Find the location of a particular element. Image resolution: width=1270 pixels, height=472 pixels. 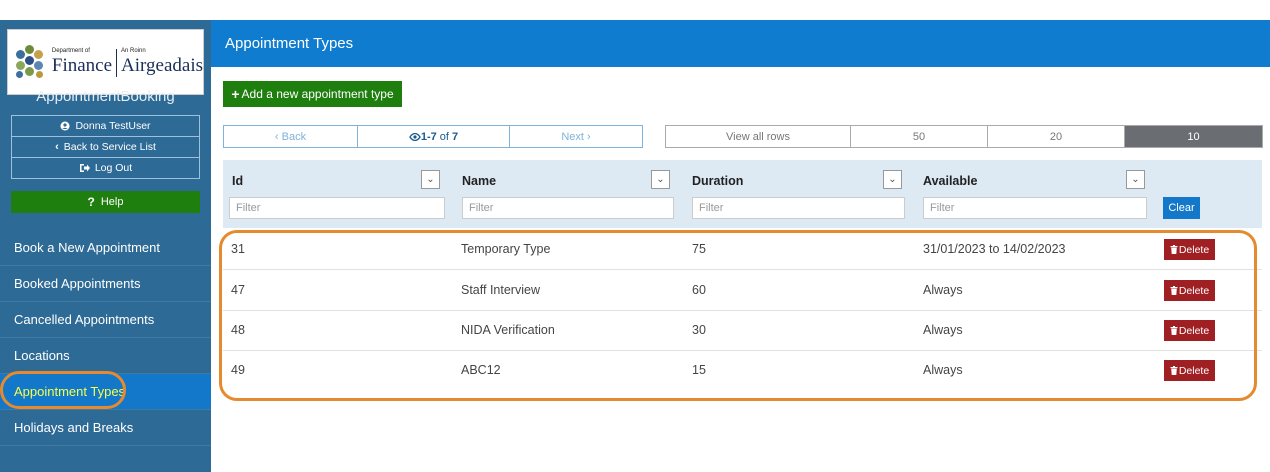

user-profile-button: Donna TestUser is located at coordinates (105, 126).